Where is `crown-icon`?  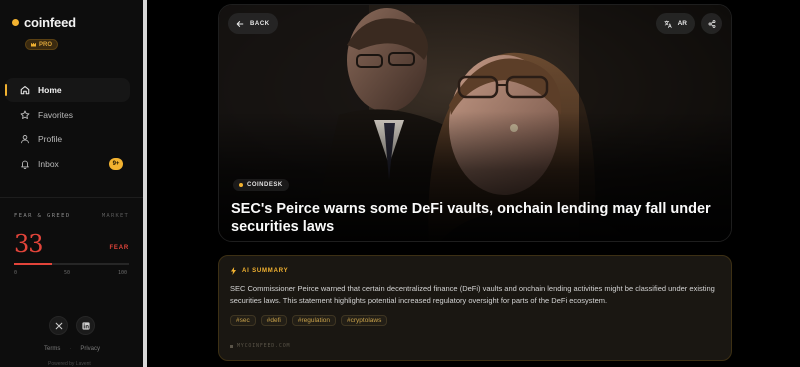 crown-icon is located at coordinates (33, 44).